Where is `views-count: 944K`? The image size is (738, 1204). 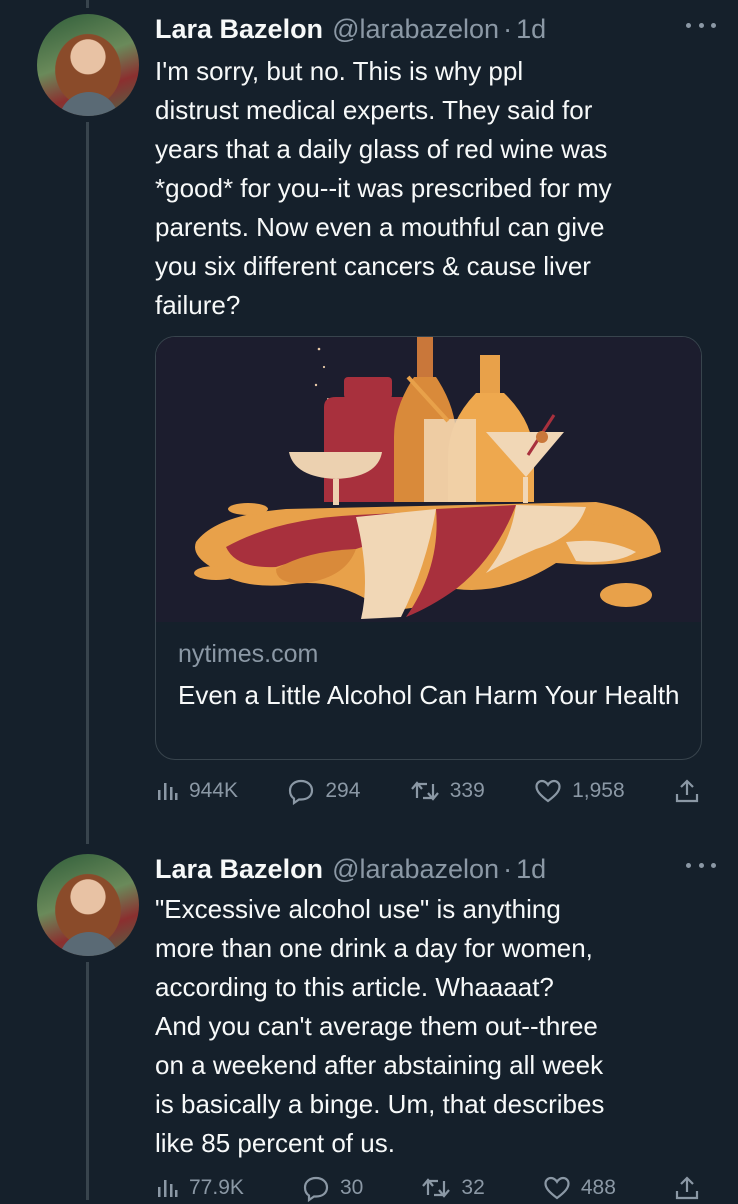 views-count: 944K is located at coordinates (214, 790).